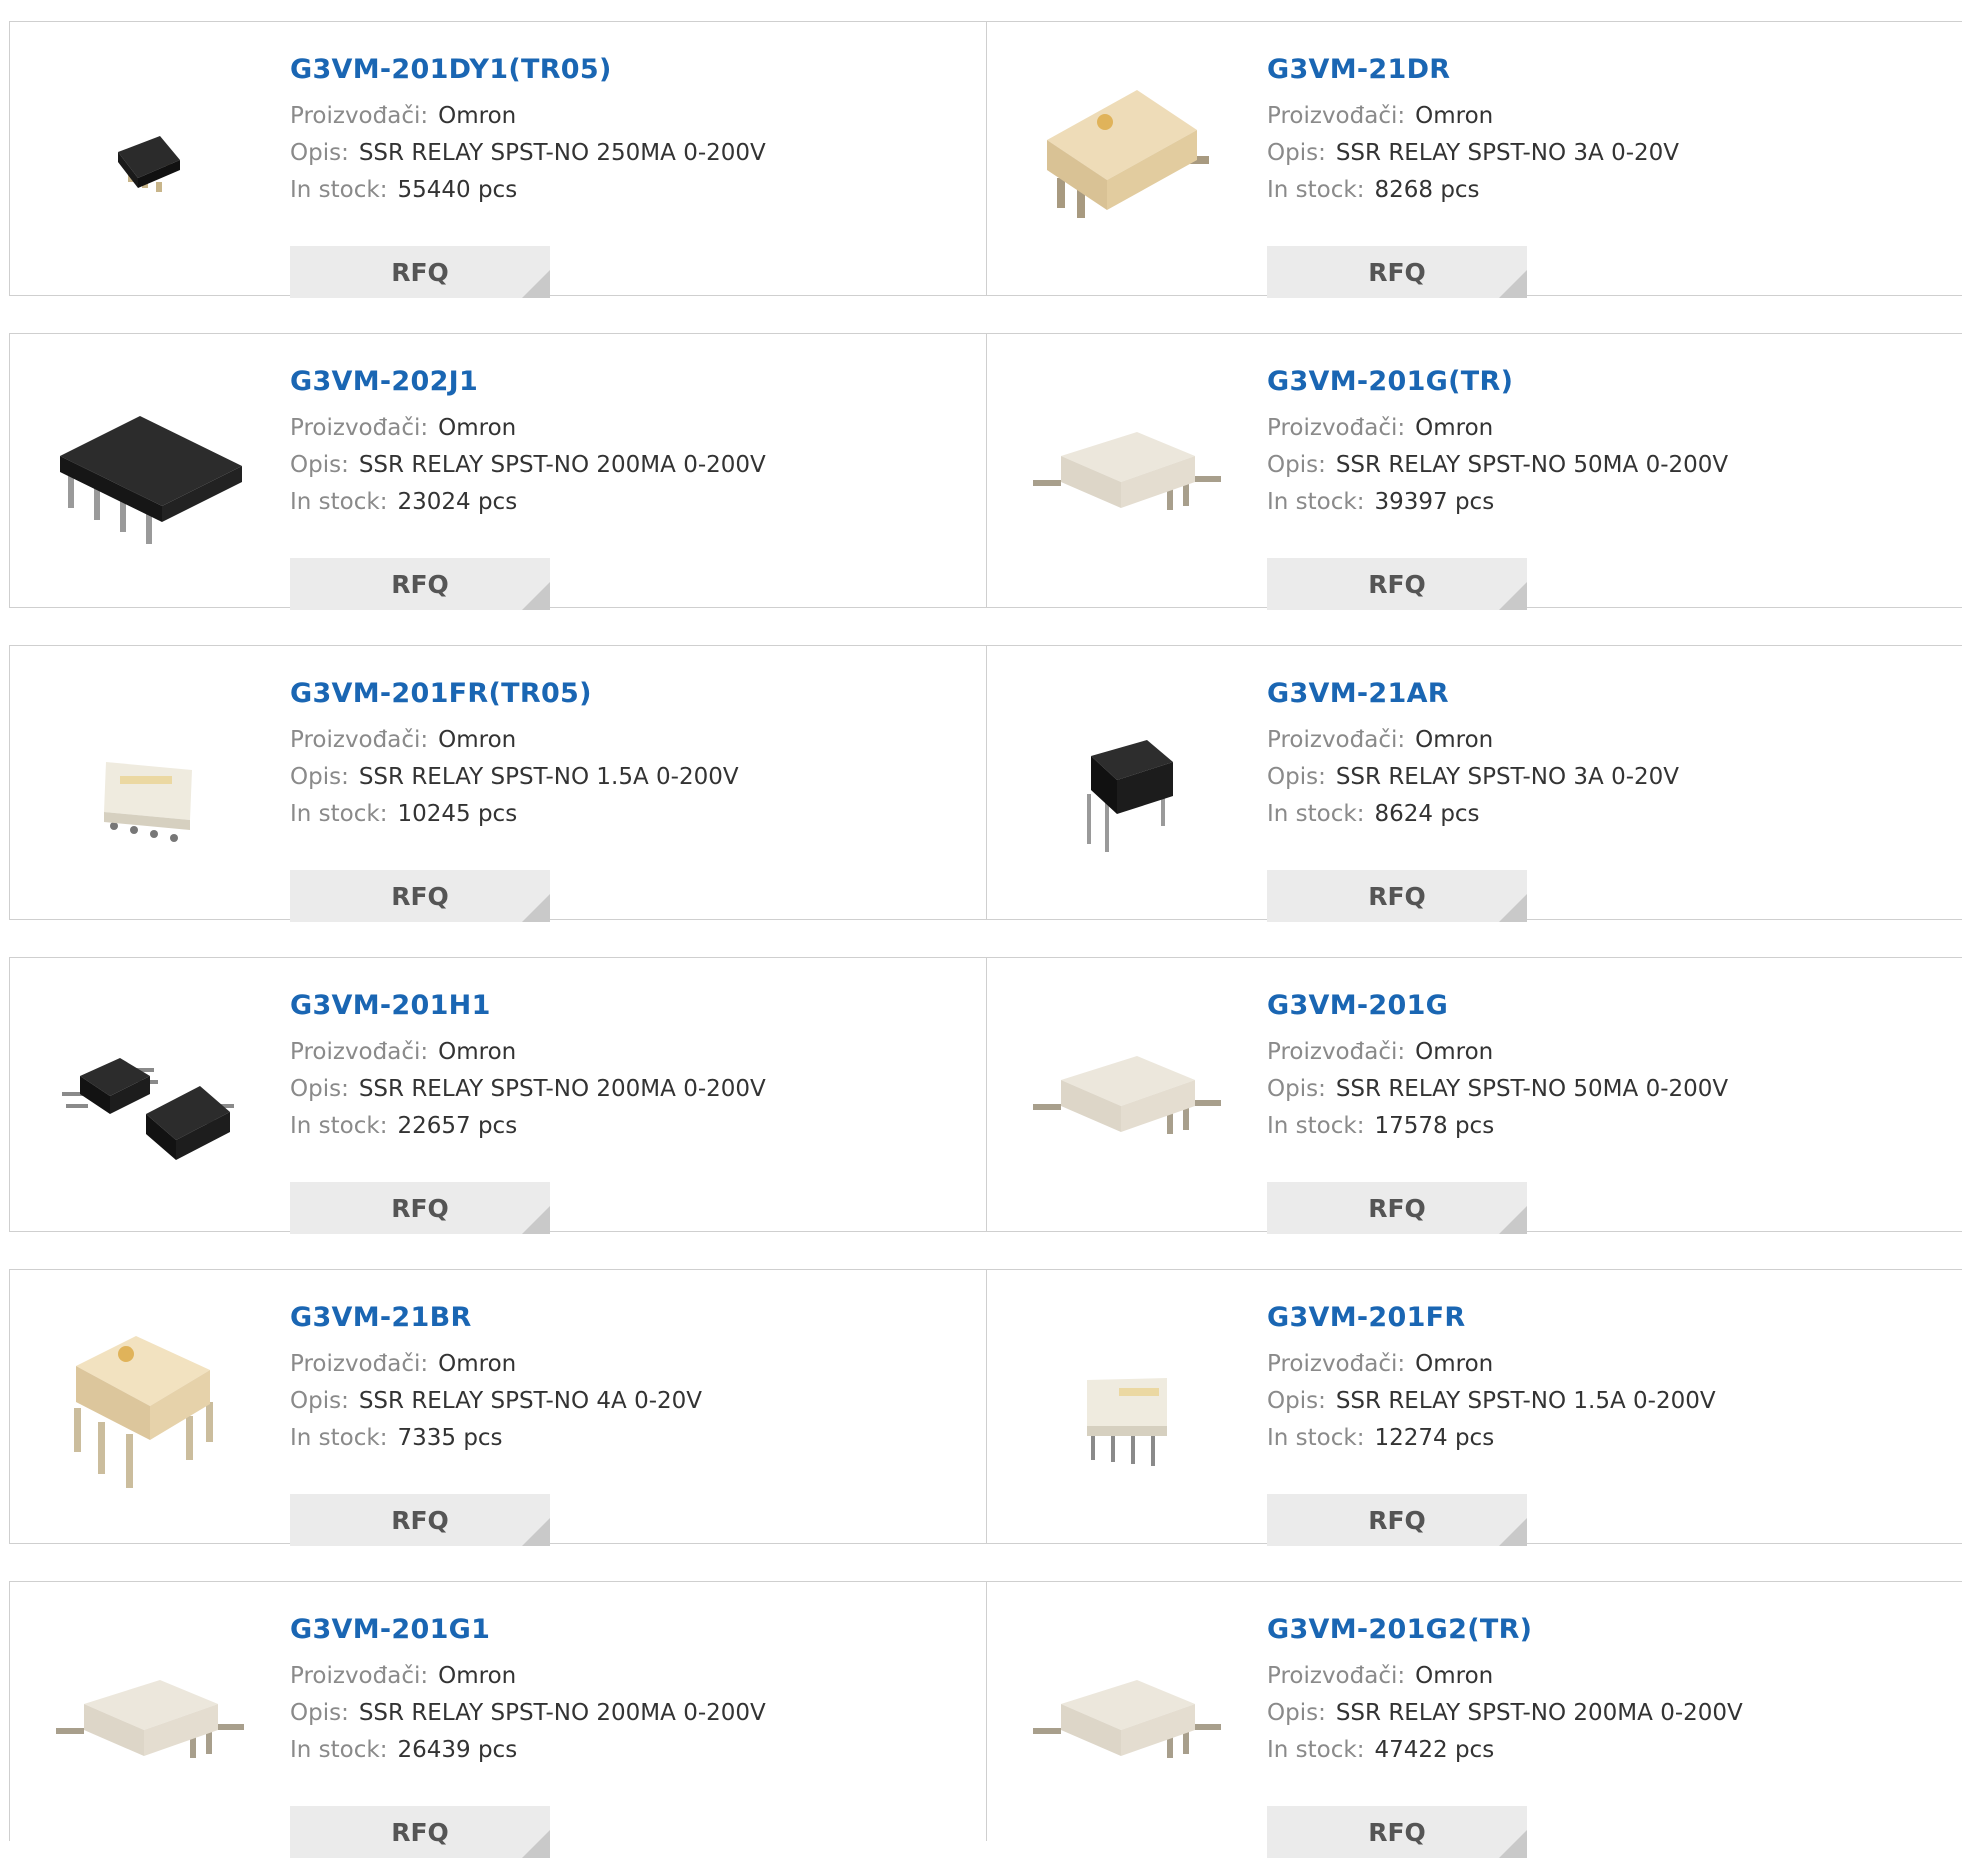  Describe the element at coordinates (496, 1323) in the screenshot. I see `part-number-link: G3VM-21BR` at that location.